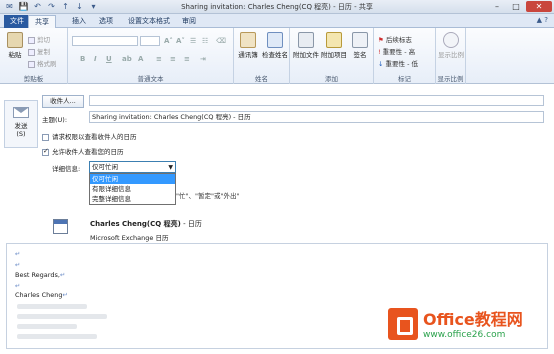 The height and width of the screenshot is (354, 554). Describe the element at coordinates (106, 21) in the screenshot. I see `tab-options: 选项` at that location.